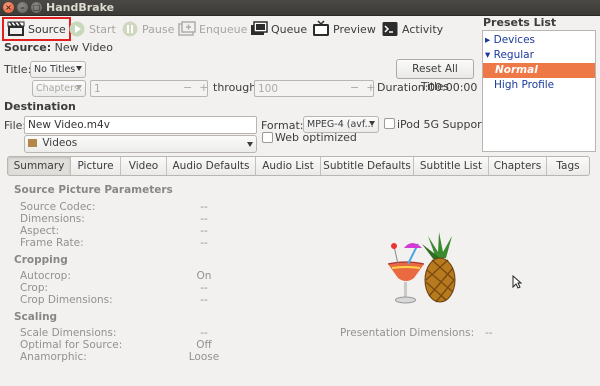 The width and height of the screenshot is (600, 386). I want to click on summary-value: Loose, so click(204, 357).